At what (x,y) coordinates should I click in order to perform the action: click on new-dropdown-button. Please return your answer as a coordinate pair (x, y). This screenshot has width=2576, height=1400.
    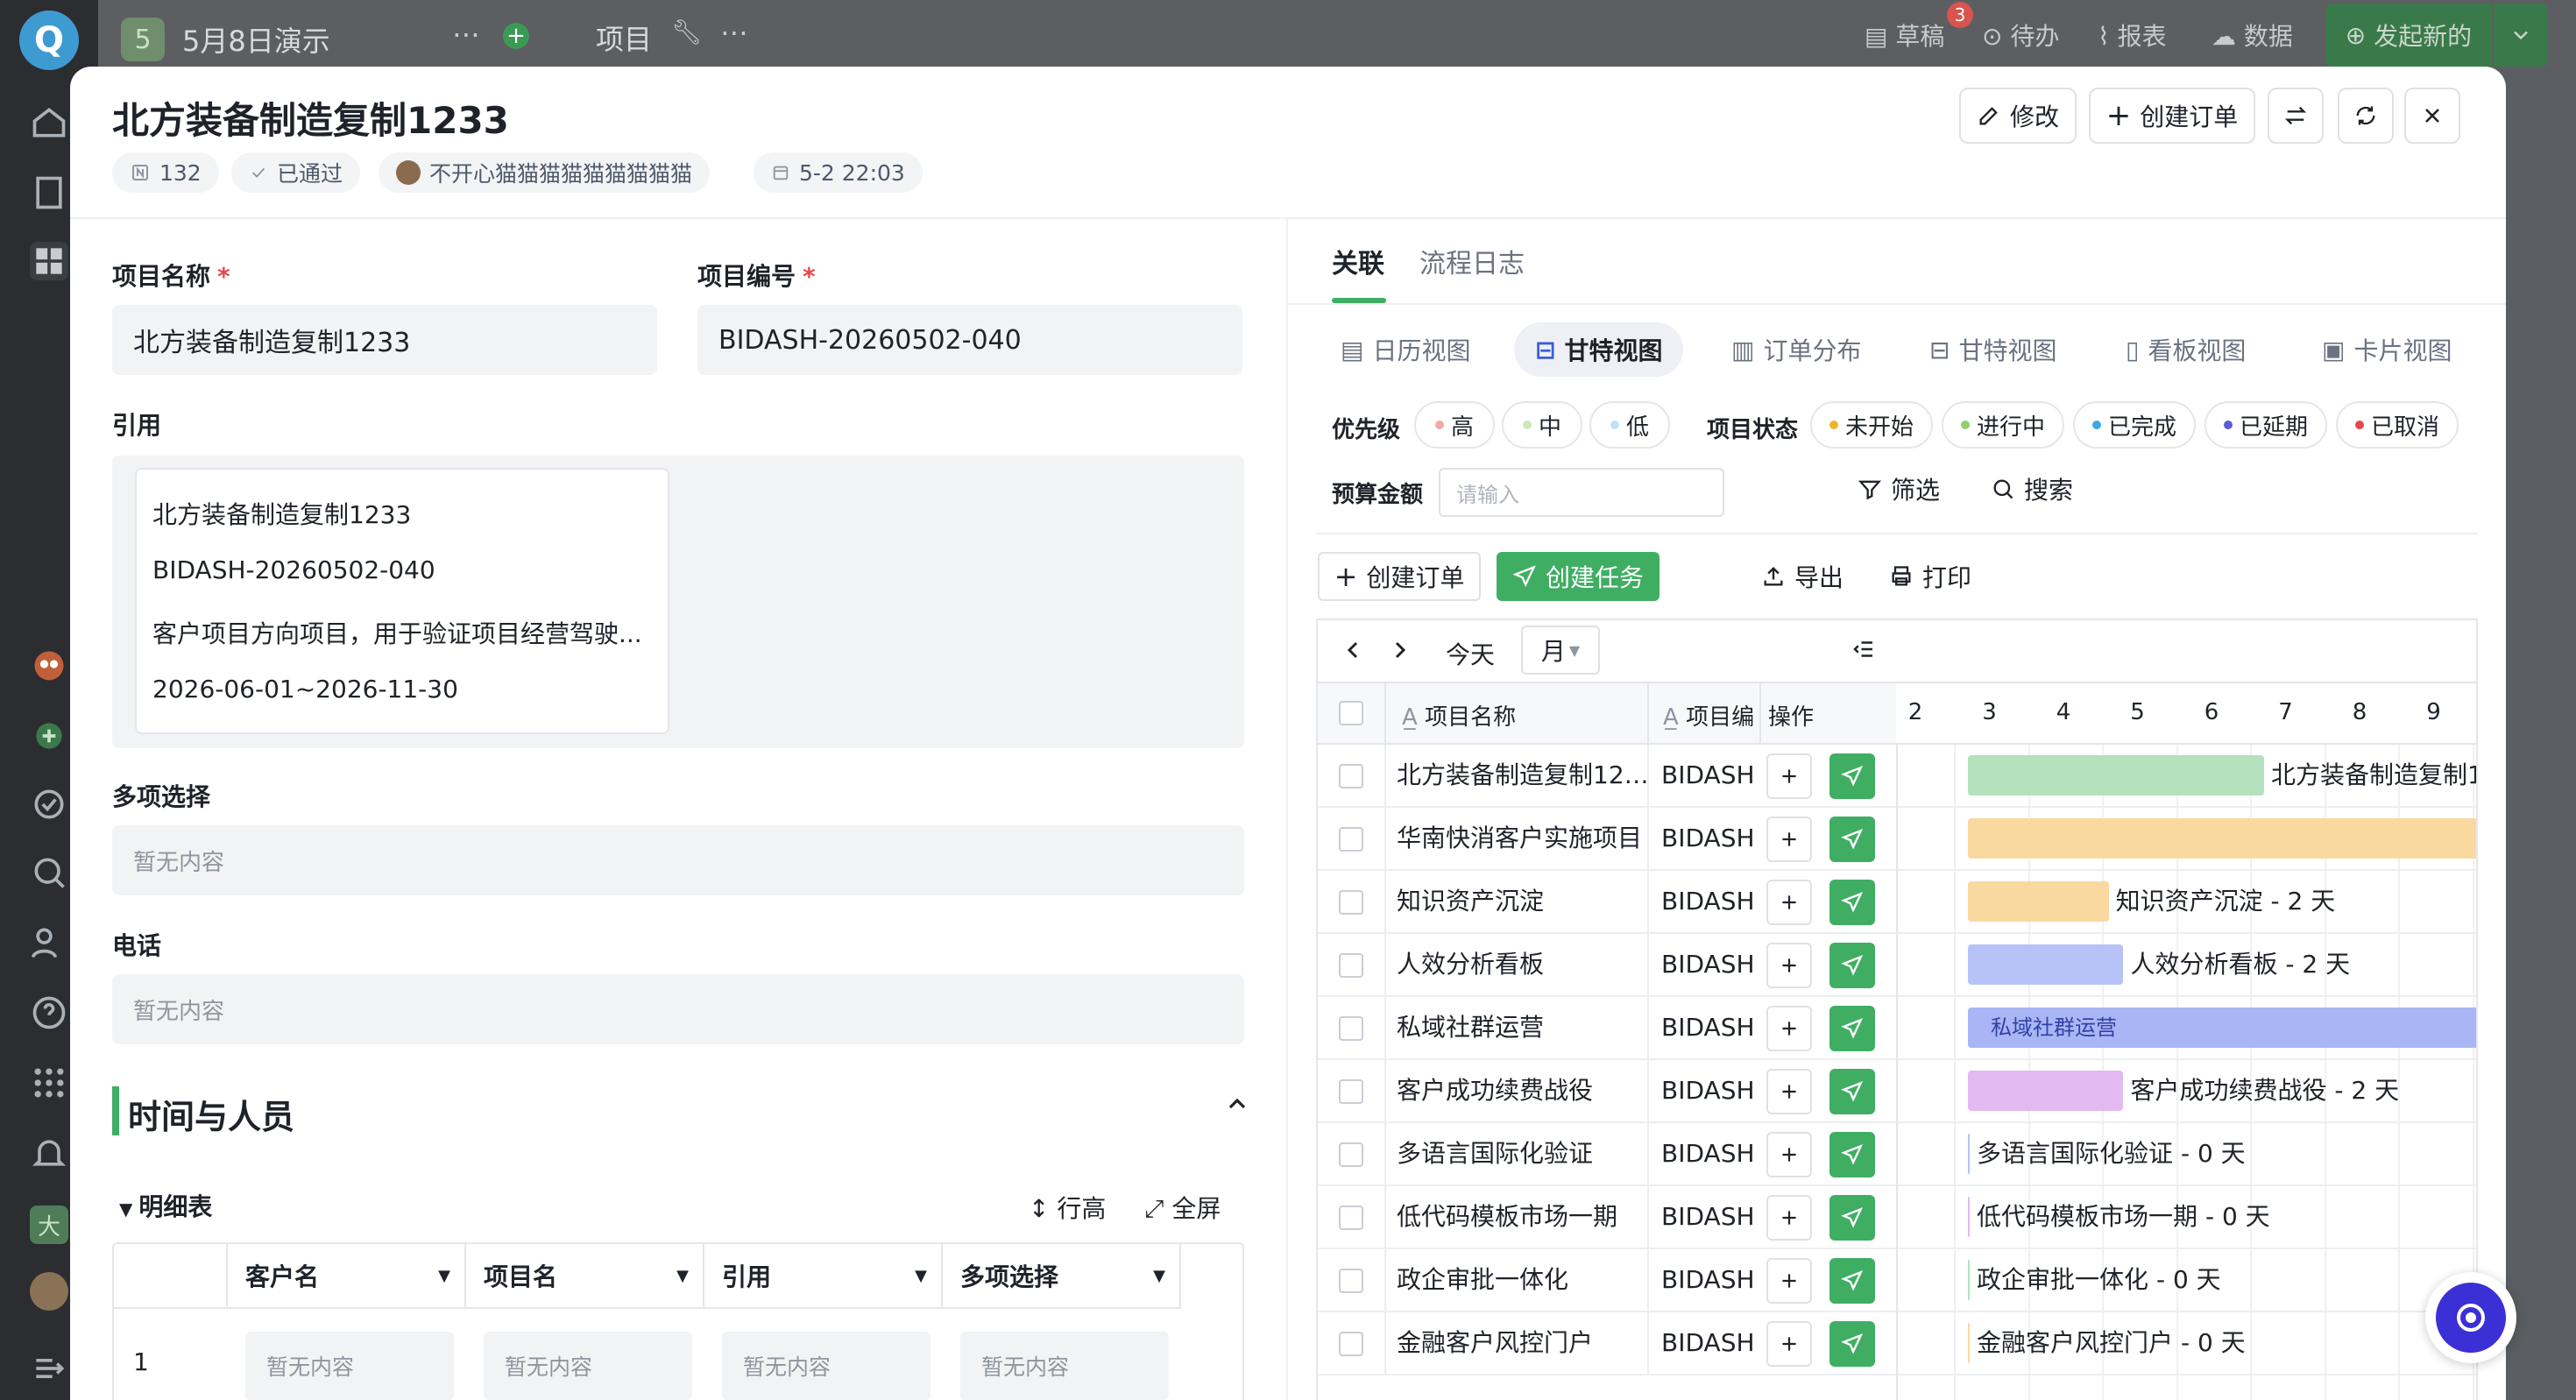
    Looking at the image, I should click on (2521, 35).